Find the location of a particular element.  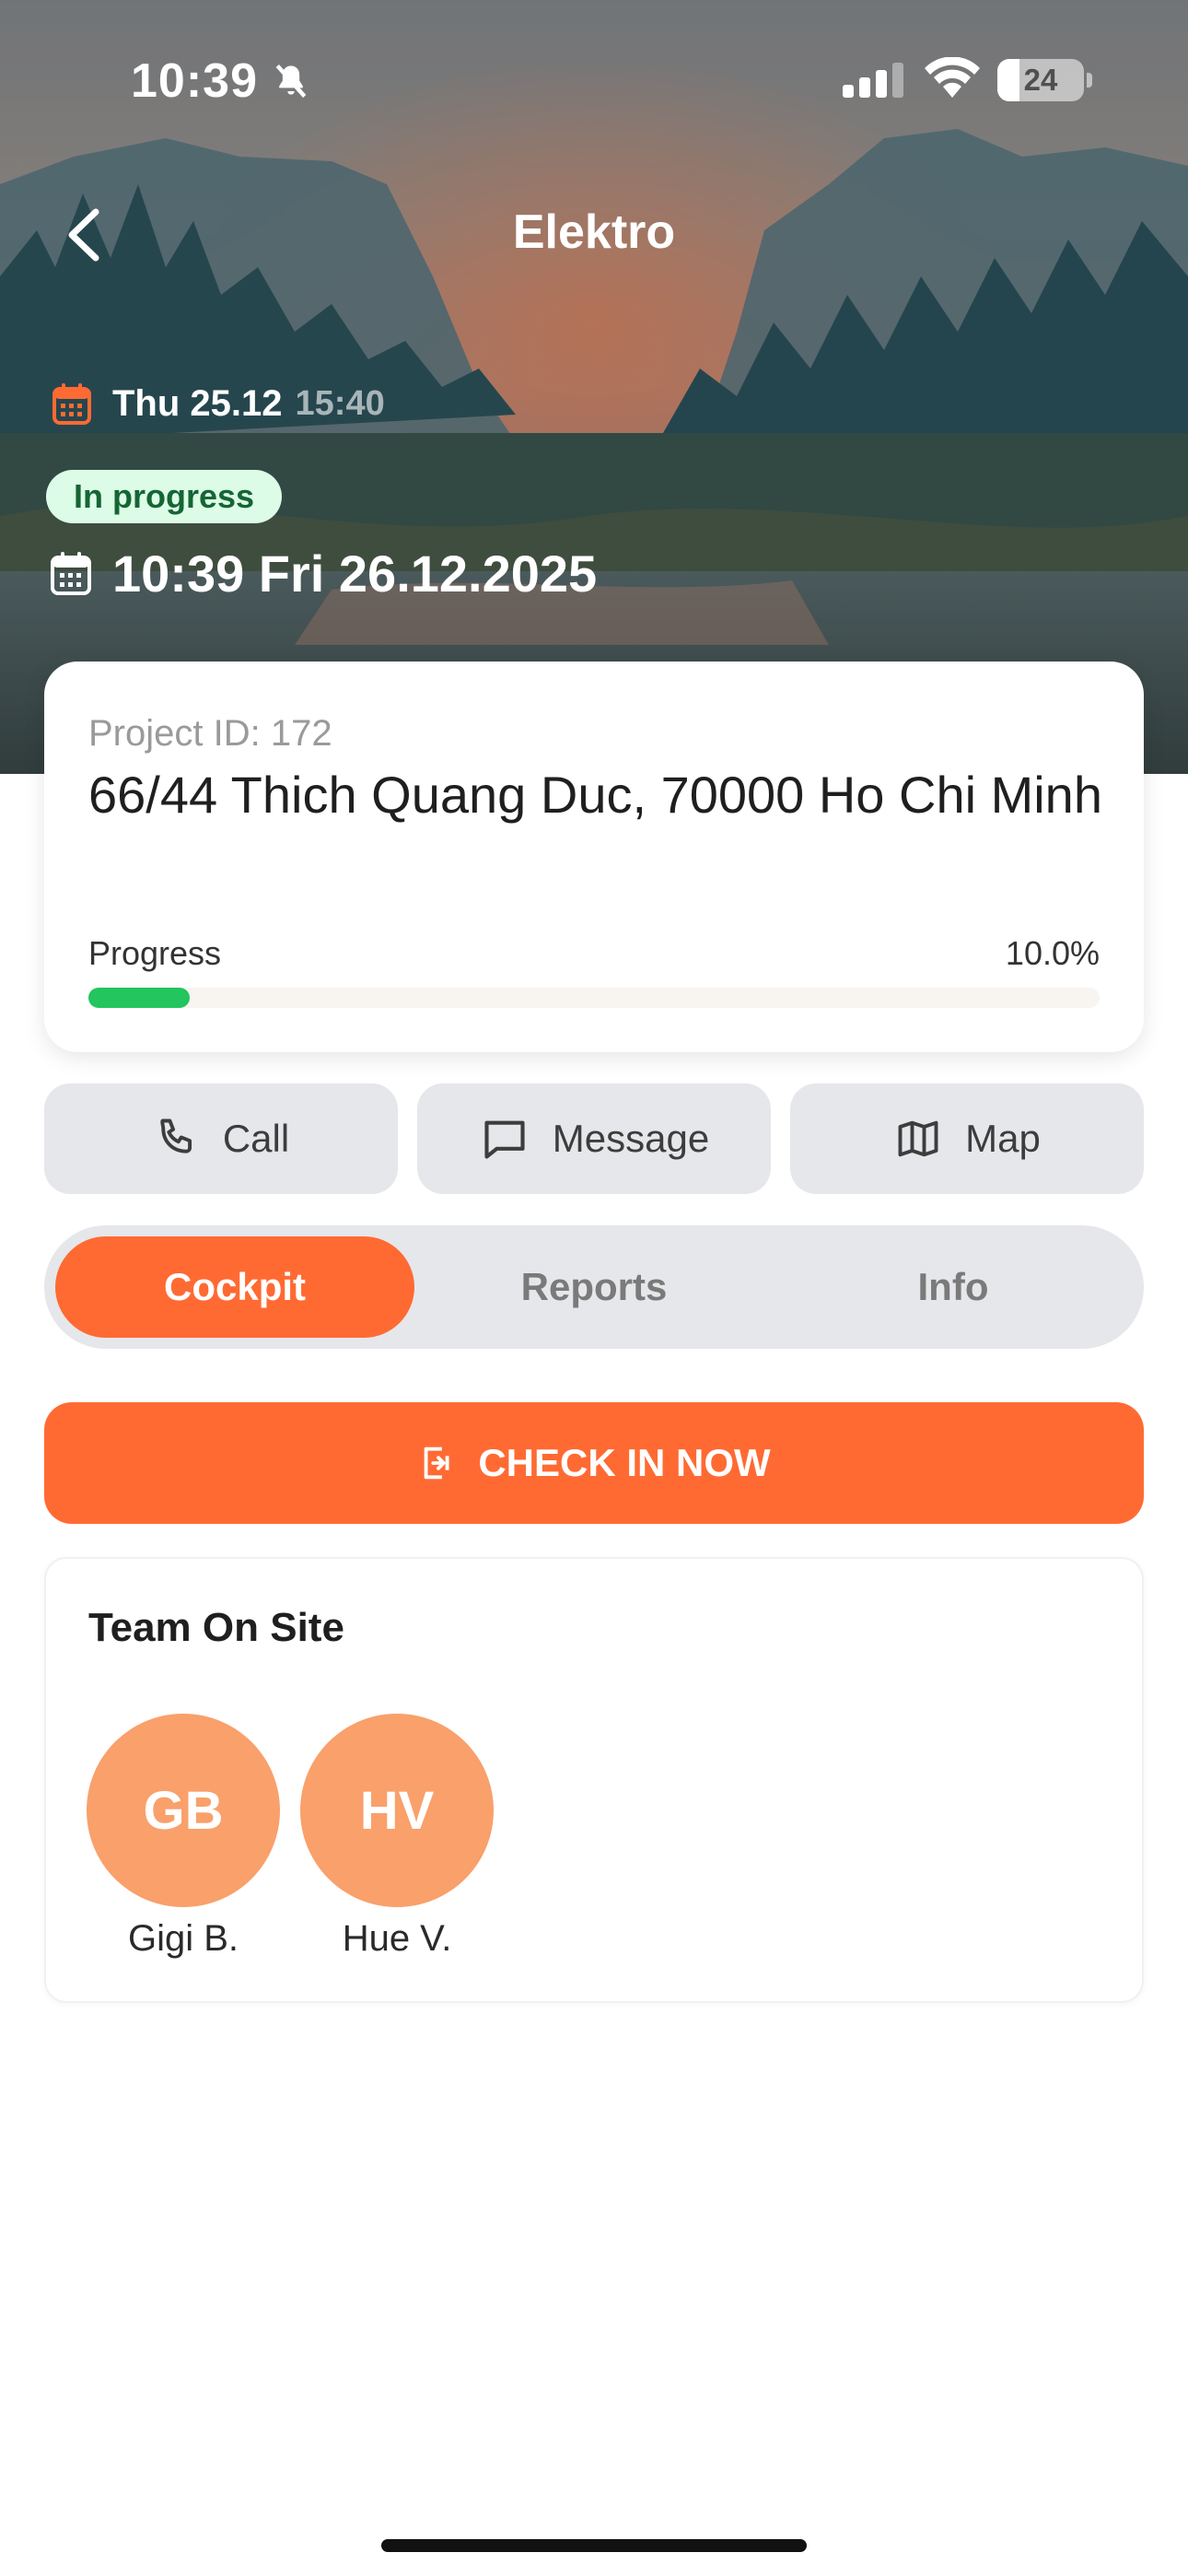

project-id: Project ID: 172 is located at coordinates (210, 733).